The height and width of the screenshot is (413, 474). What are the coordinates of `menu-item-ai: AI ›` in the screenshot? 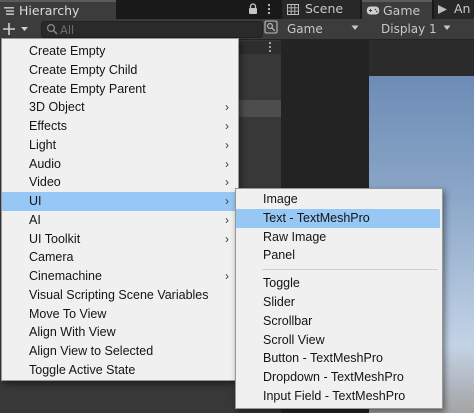 It's located at (119, 220).